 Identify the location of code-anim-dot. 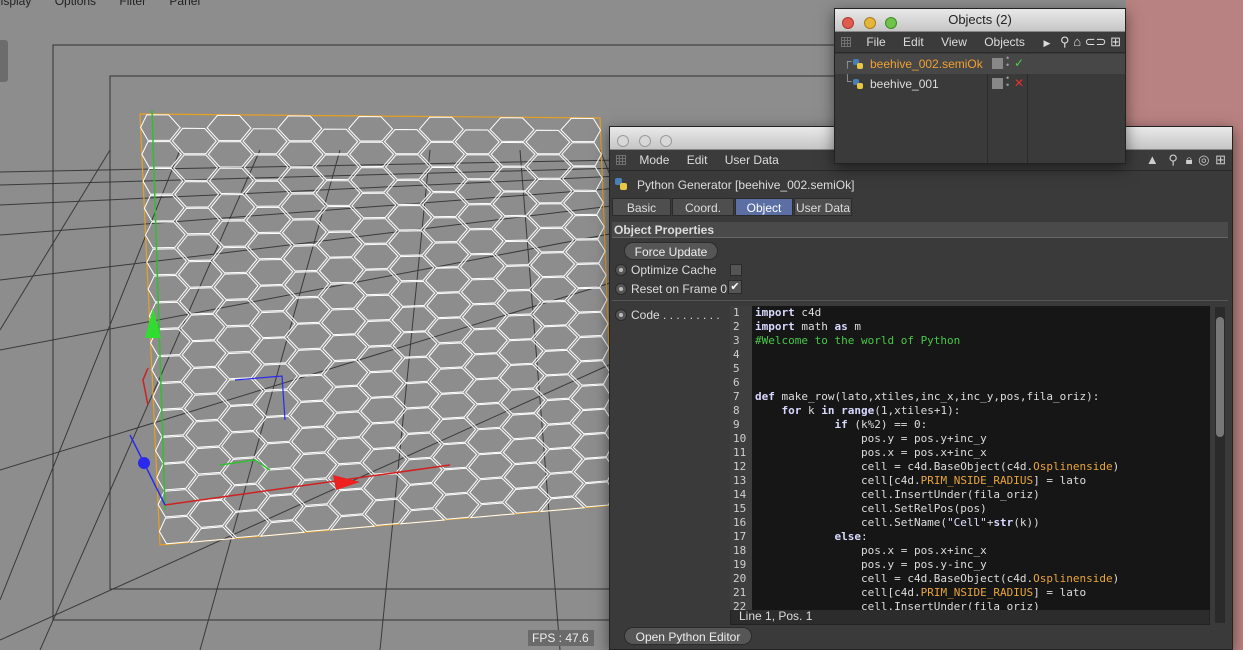
(621, 315).